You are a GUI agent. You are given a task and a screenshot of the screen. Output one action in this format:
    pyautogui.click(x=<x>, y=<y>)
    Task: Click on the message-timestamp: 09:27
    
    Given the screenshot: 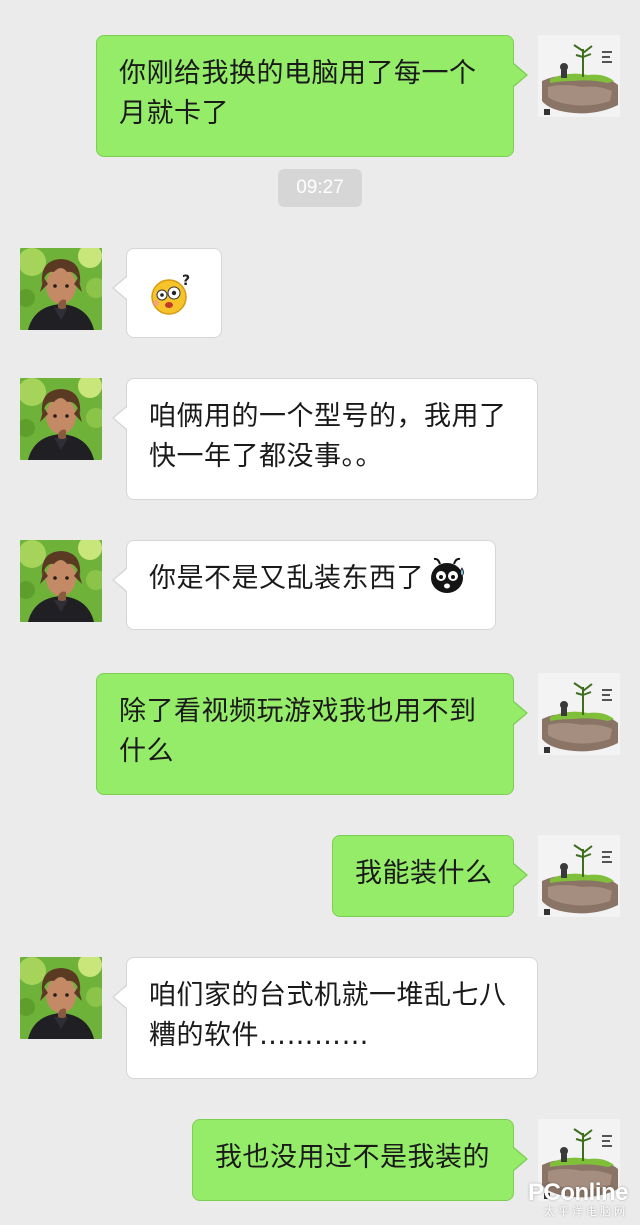 What is the action you would take?
    pyautogui.click(x=320, y=188)
    